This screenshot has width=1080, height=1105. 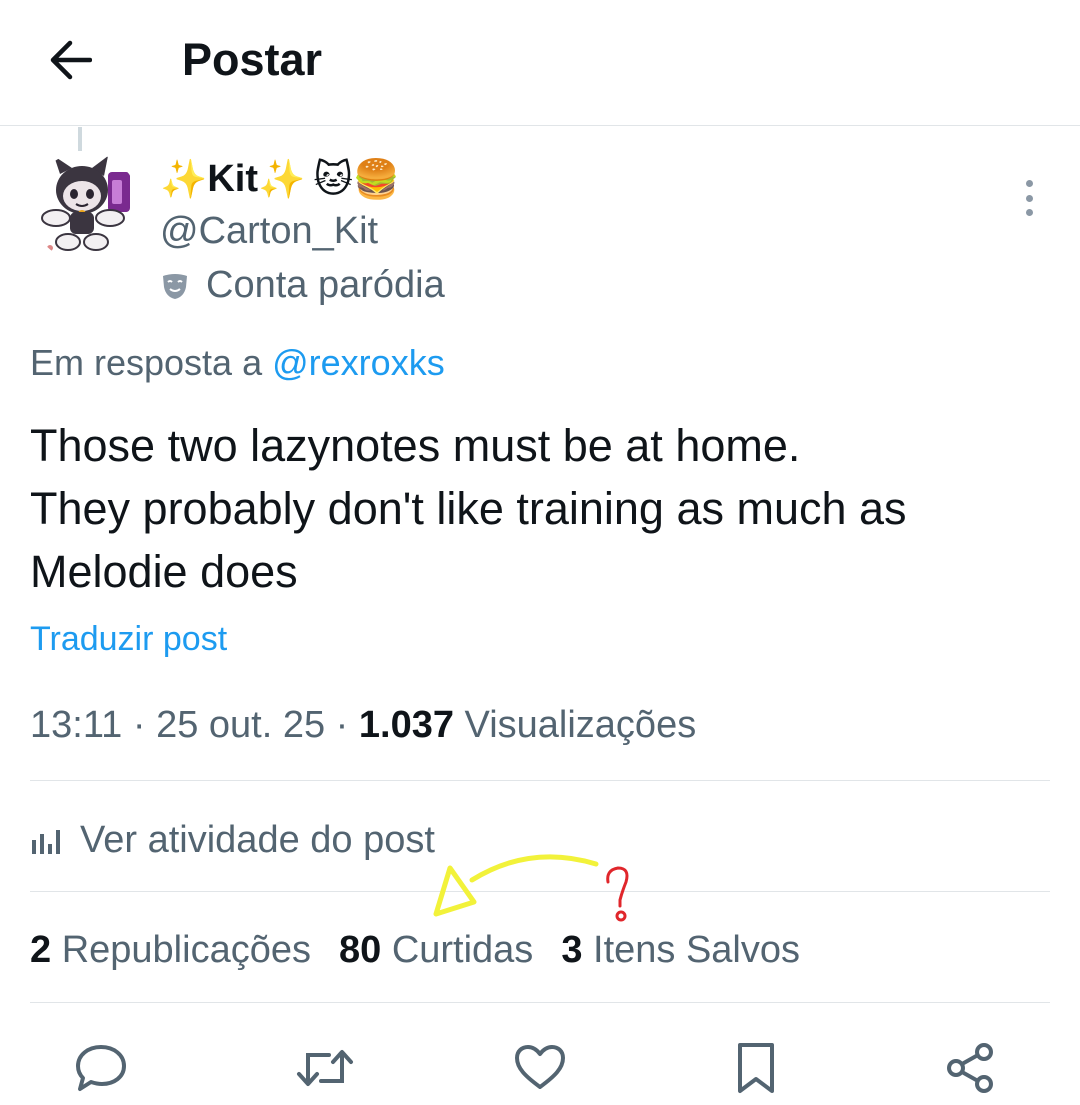 I want to click on post-meta: 13:11 · 25 out. 25 · 1.037 Visualizações, so click(x=363, y=725).